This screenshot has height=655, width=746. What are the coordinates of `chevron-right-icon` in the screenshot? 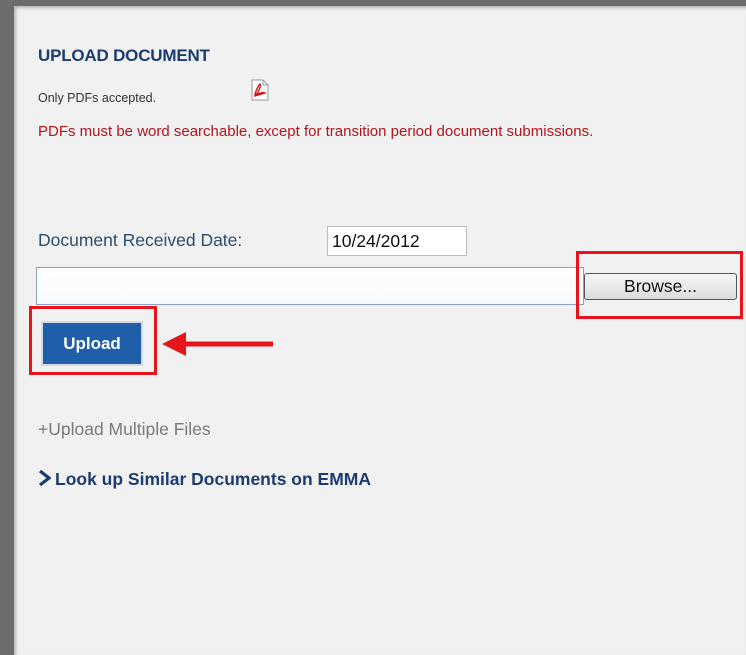 It's located at (45, 478).